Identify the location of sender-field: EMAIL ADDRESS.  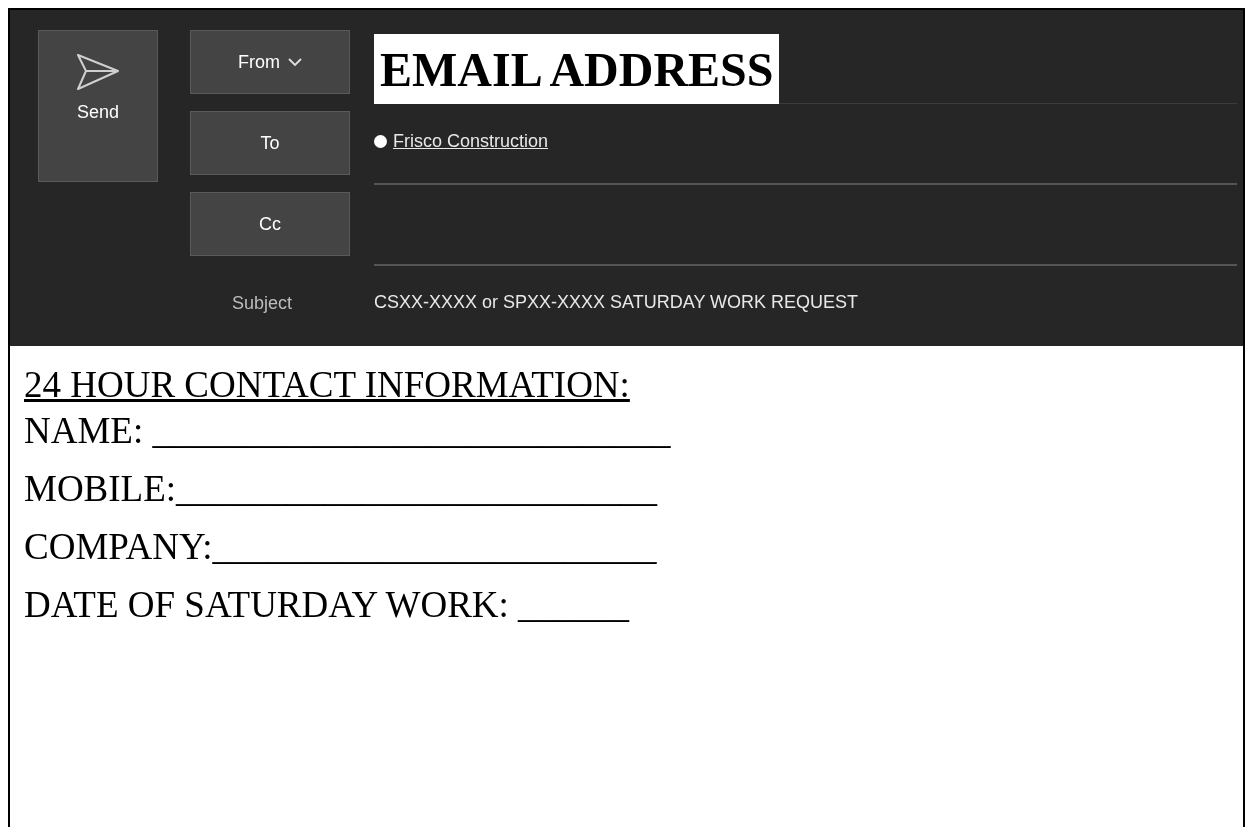
(577, 69).